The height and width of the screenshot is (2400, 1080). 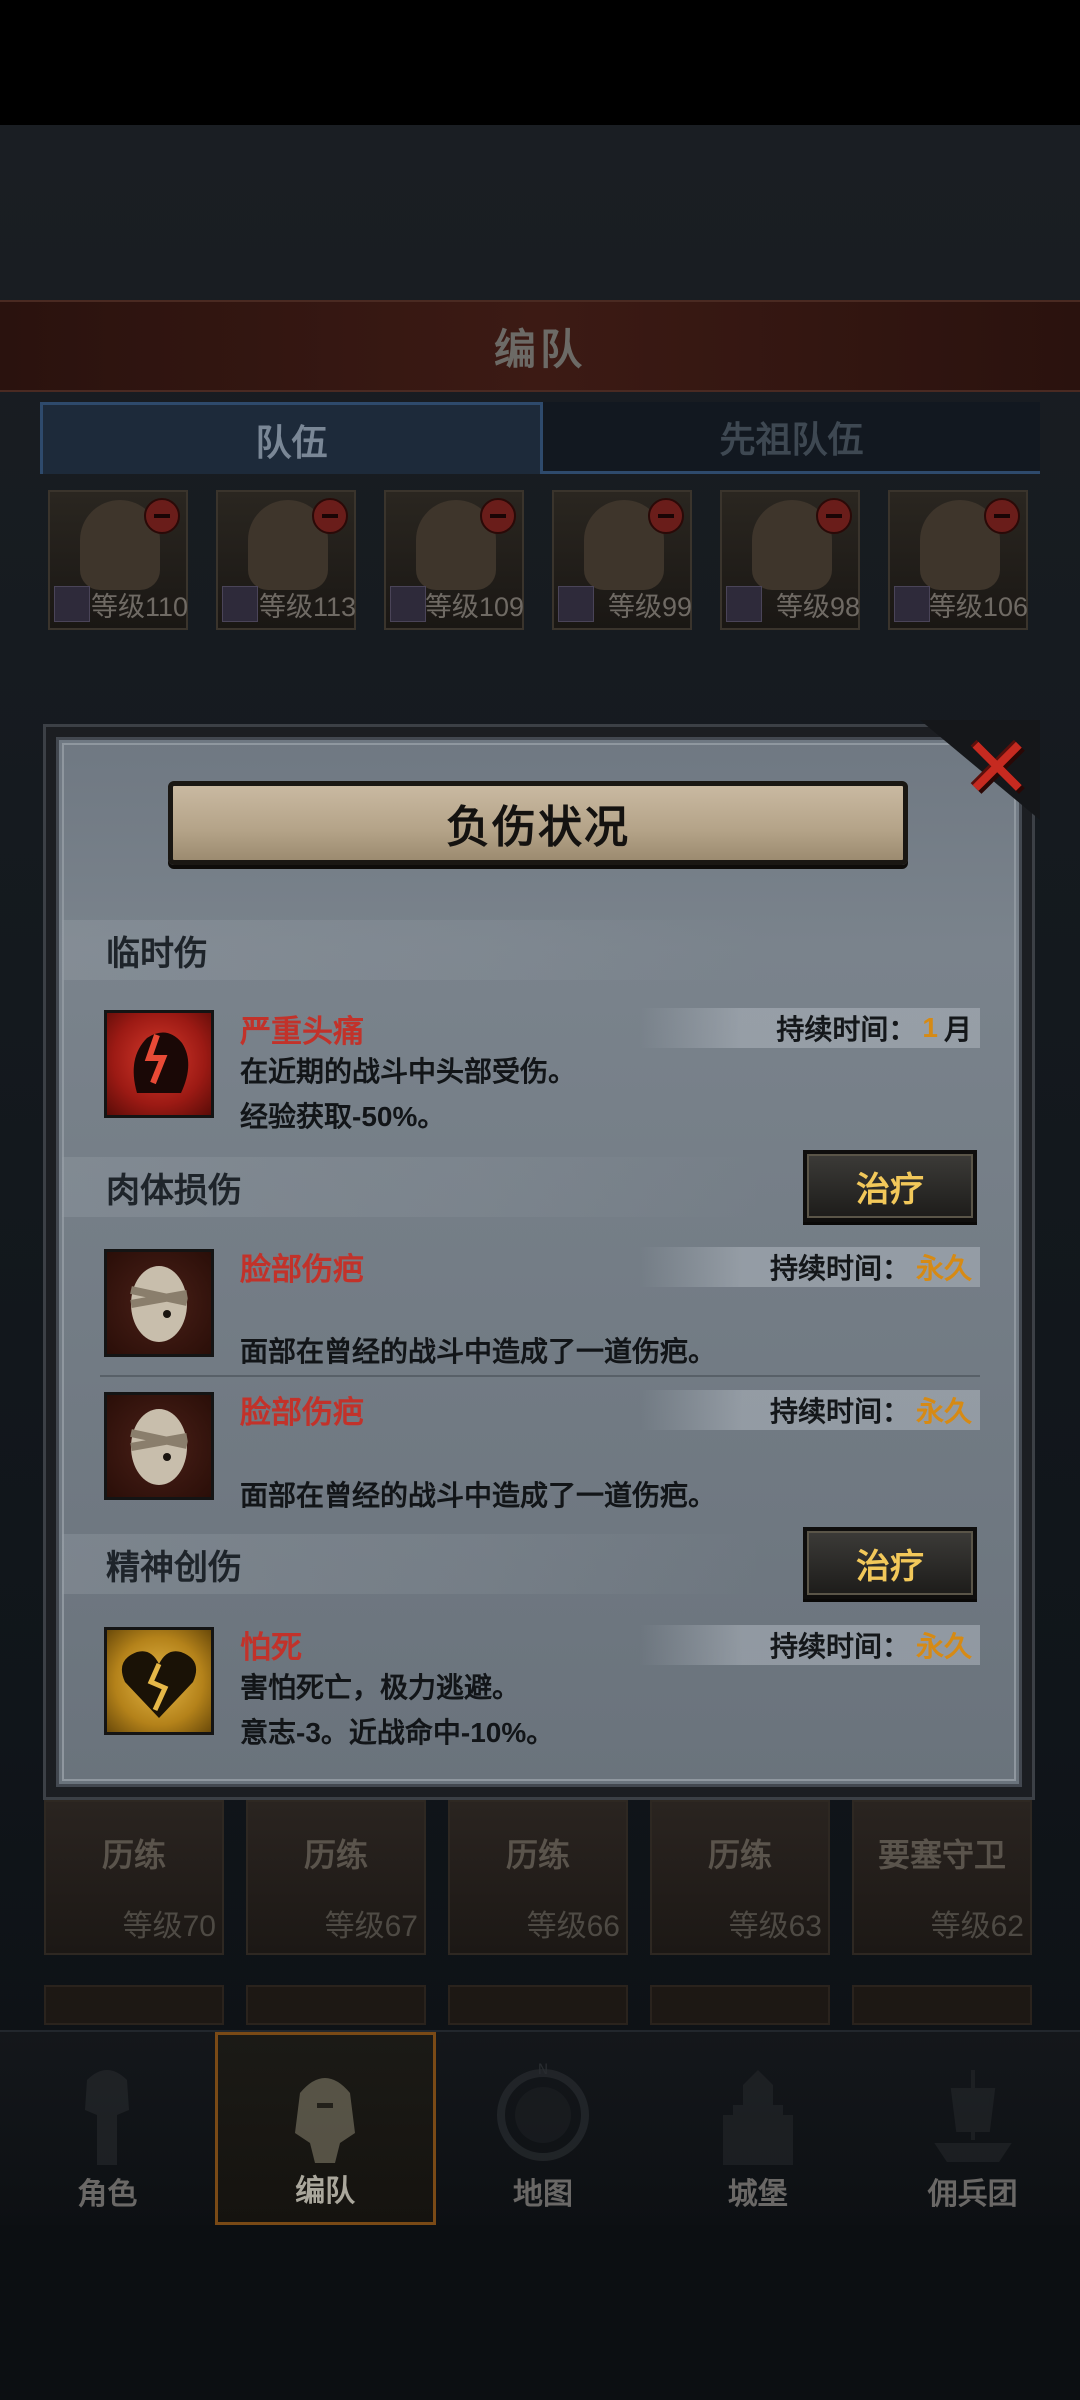 I want to click on hero-level: 等级106, so click(x=978, y=606).